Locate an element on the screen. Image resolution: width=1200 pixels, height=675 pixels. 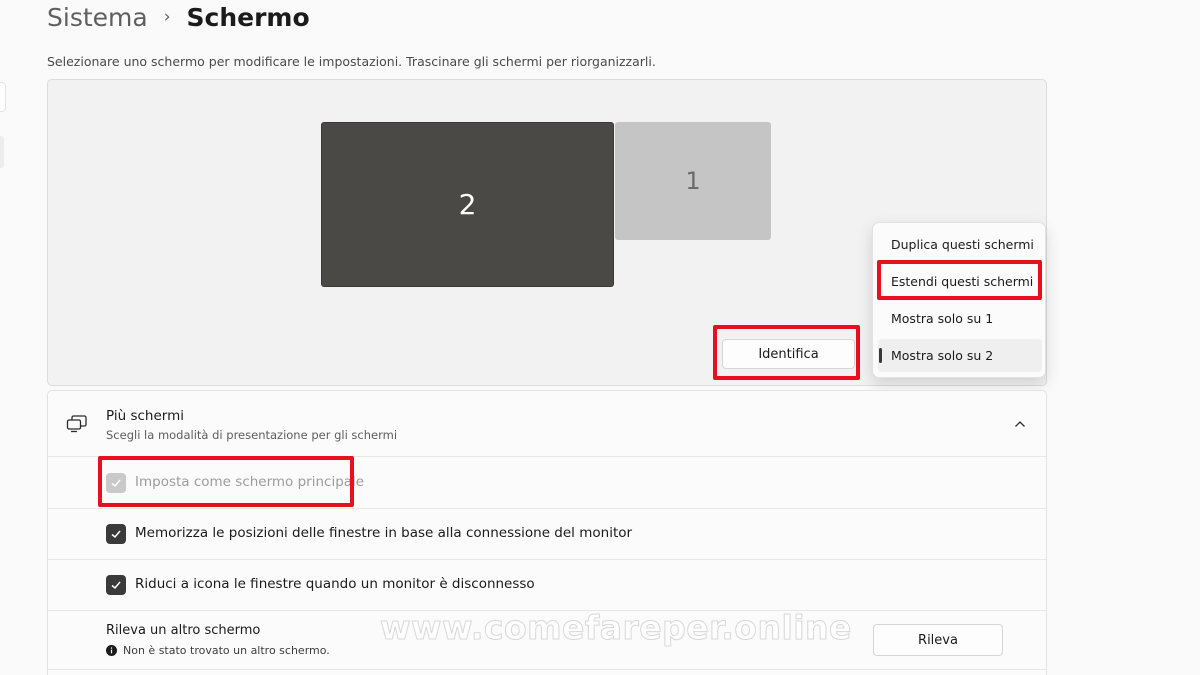
menu-item-only-2-label: Mostra solo su 2 is located at coordinates (942, 355).